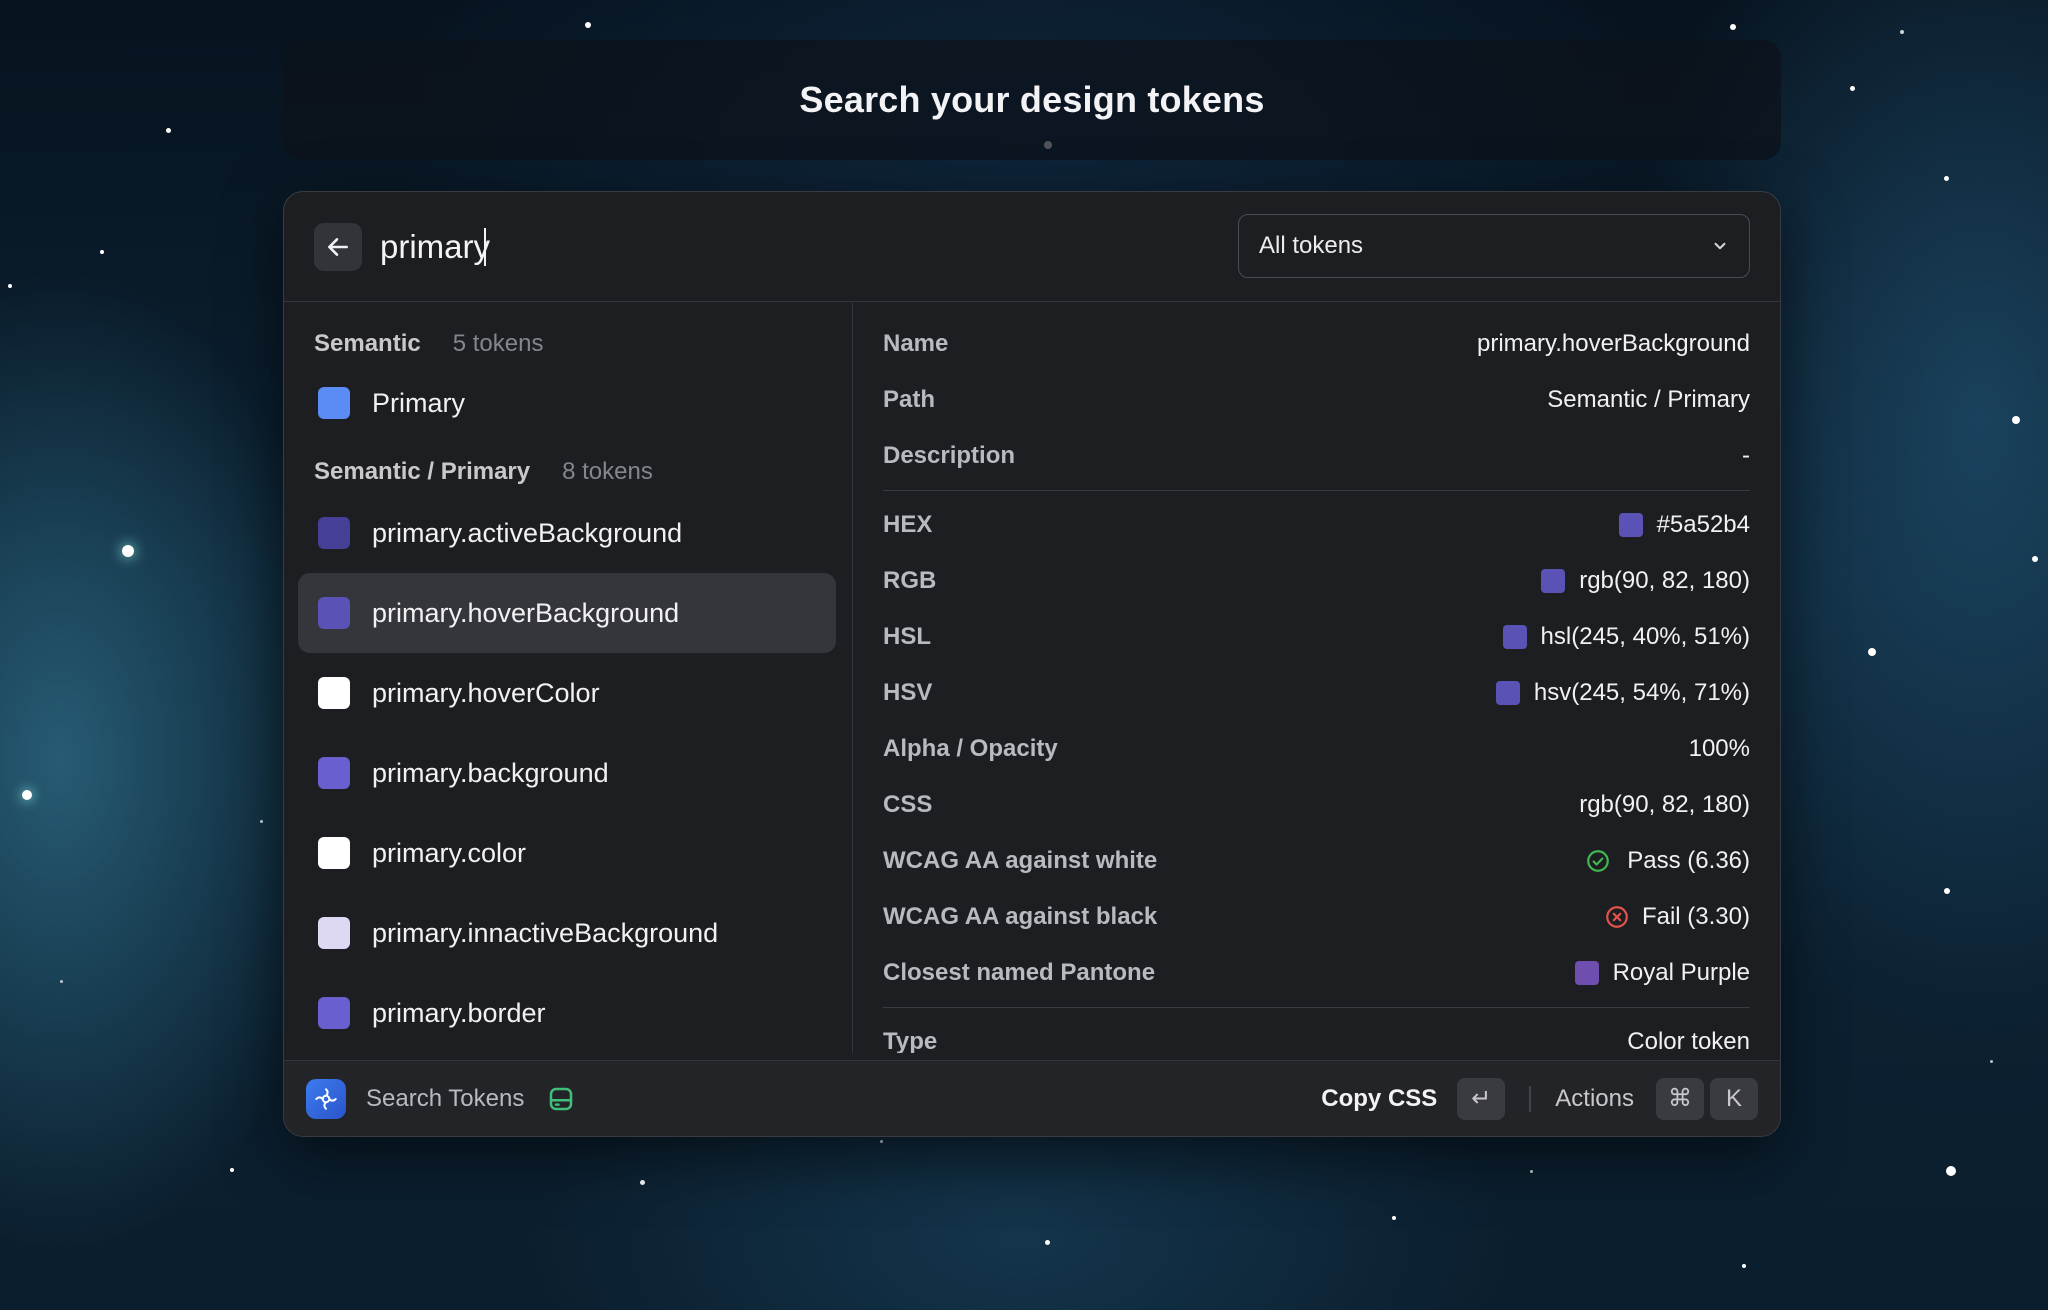 This screenshot has width=2048, height=1310. What do you see at coordinates (907, 636) in the screenshot?
I see `detail-label: HSL` at bounding box center [907, 636].